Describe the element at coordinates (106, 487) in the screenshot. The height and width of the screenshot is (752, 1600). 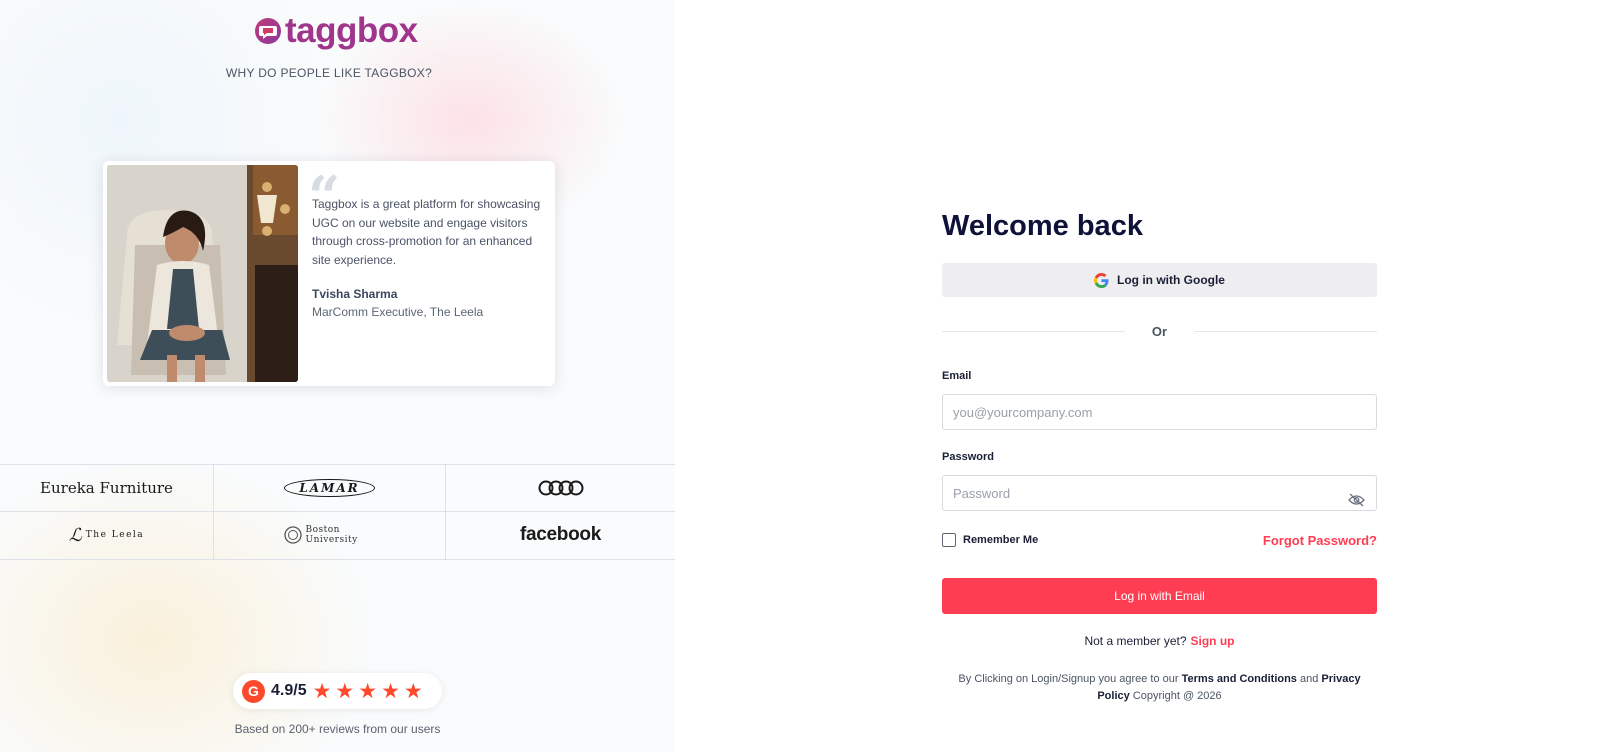
I see `logo-eureka: Eureka Furniture` at that location.